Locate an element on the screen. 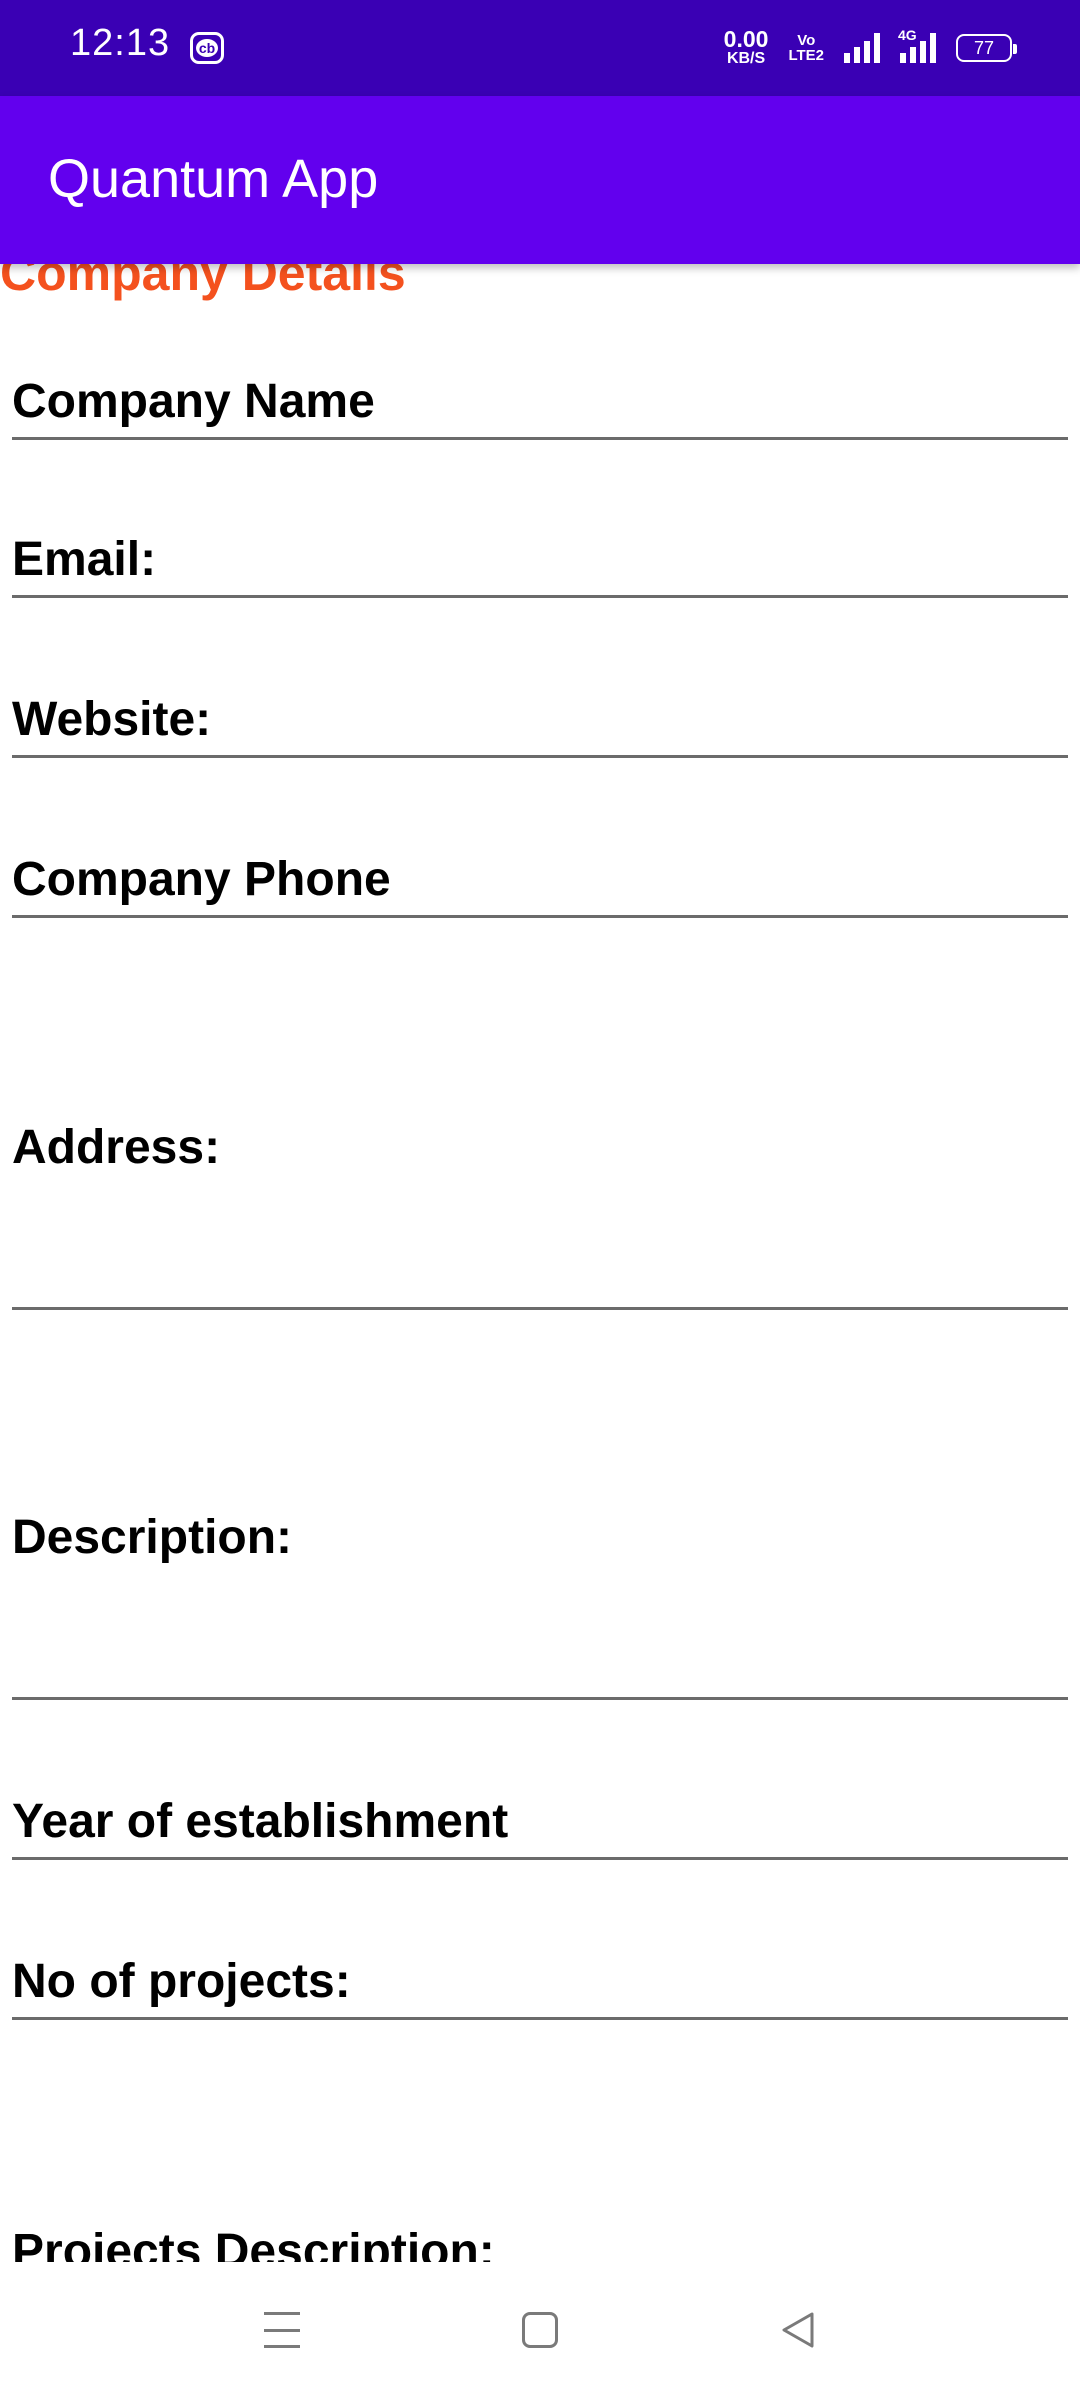  network-type-label: 4G is located at coordinates (907, 35).